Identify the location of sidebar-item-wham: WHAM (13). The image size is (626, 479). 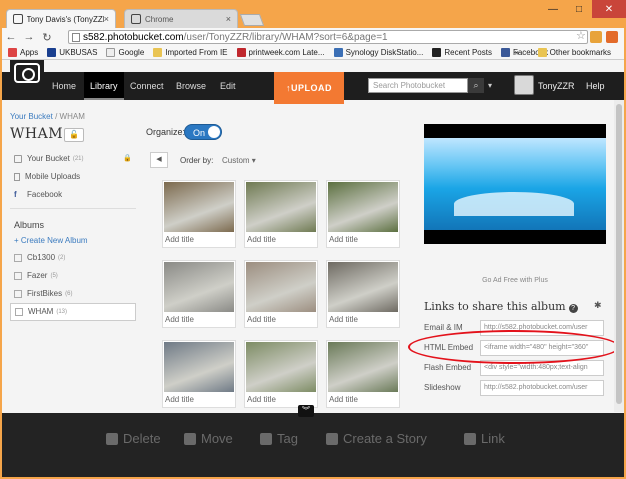
(73, 312).